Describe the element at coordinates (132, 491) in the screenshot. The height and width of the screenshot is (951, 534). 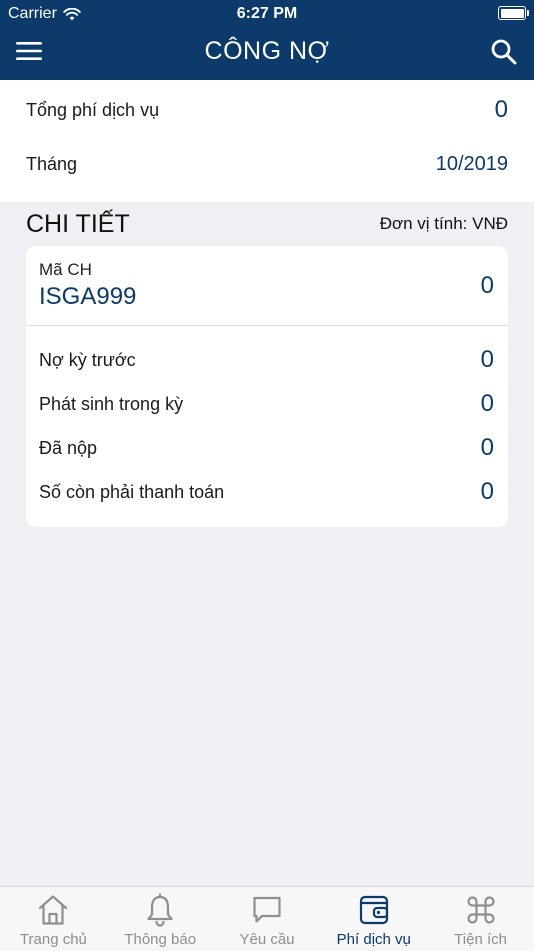
I see `detail-row-label: Số còn phải thanh toán` at that location.